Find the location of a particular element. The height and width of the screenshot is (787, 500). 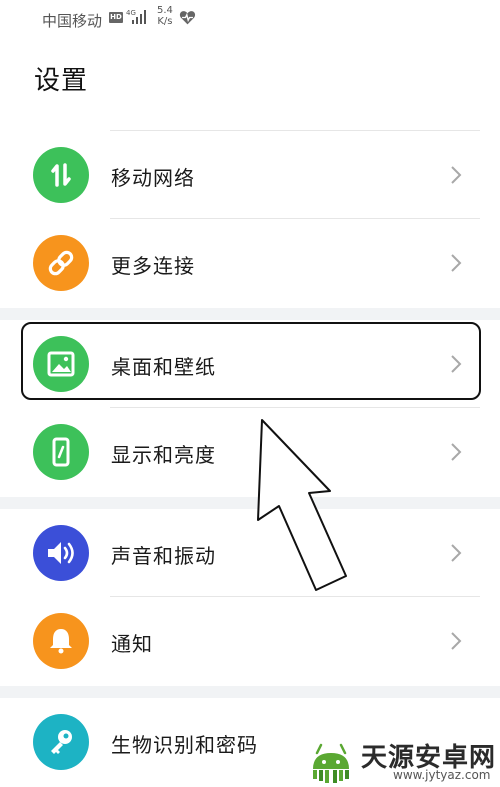

mobile-data-icon is located at coordinates (61, 175).